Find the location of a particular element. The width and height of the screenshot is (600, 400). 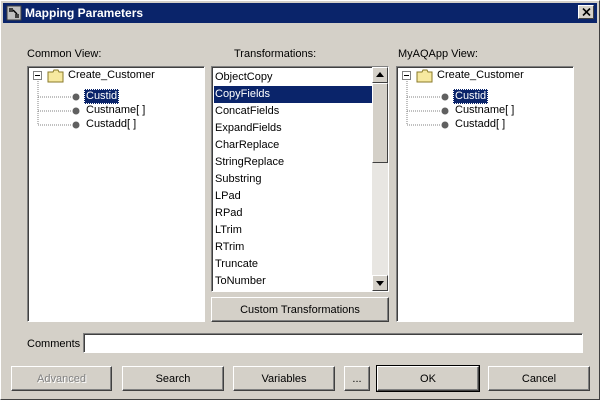

app-icon is located at coordinates (14, 13).